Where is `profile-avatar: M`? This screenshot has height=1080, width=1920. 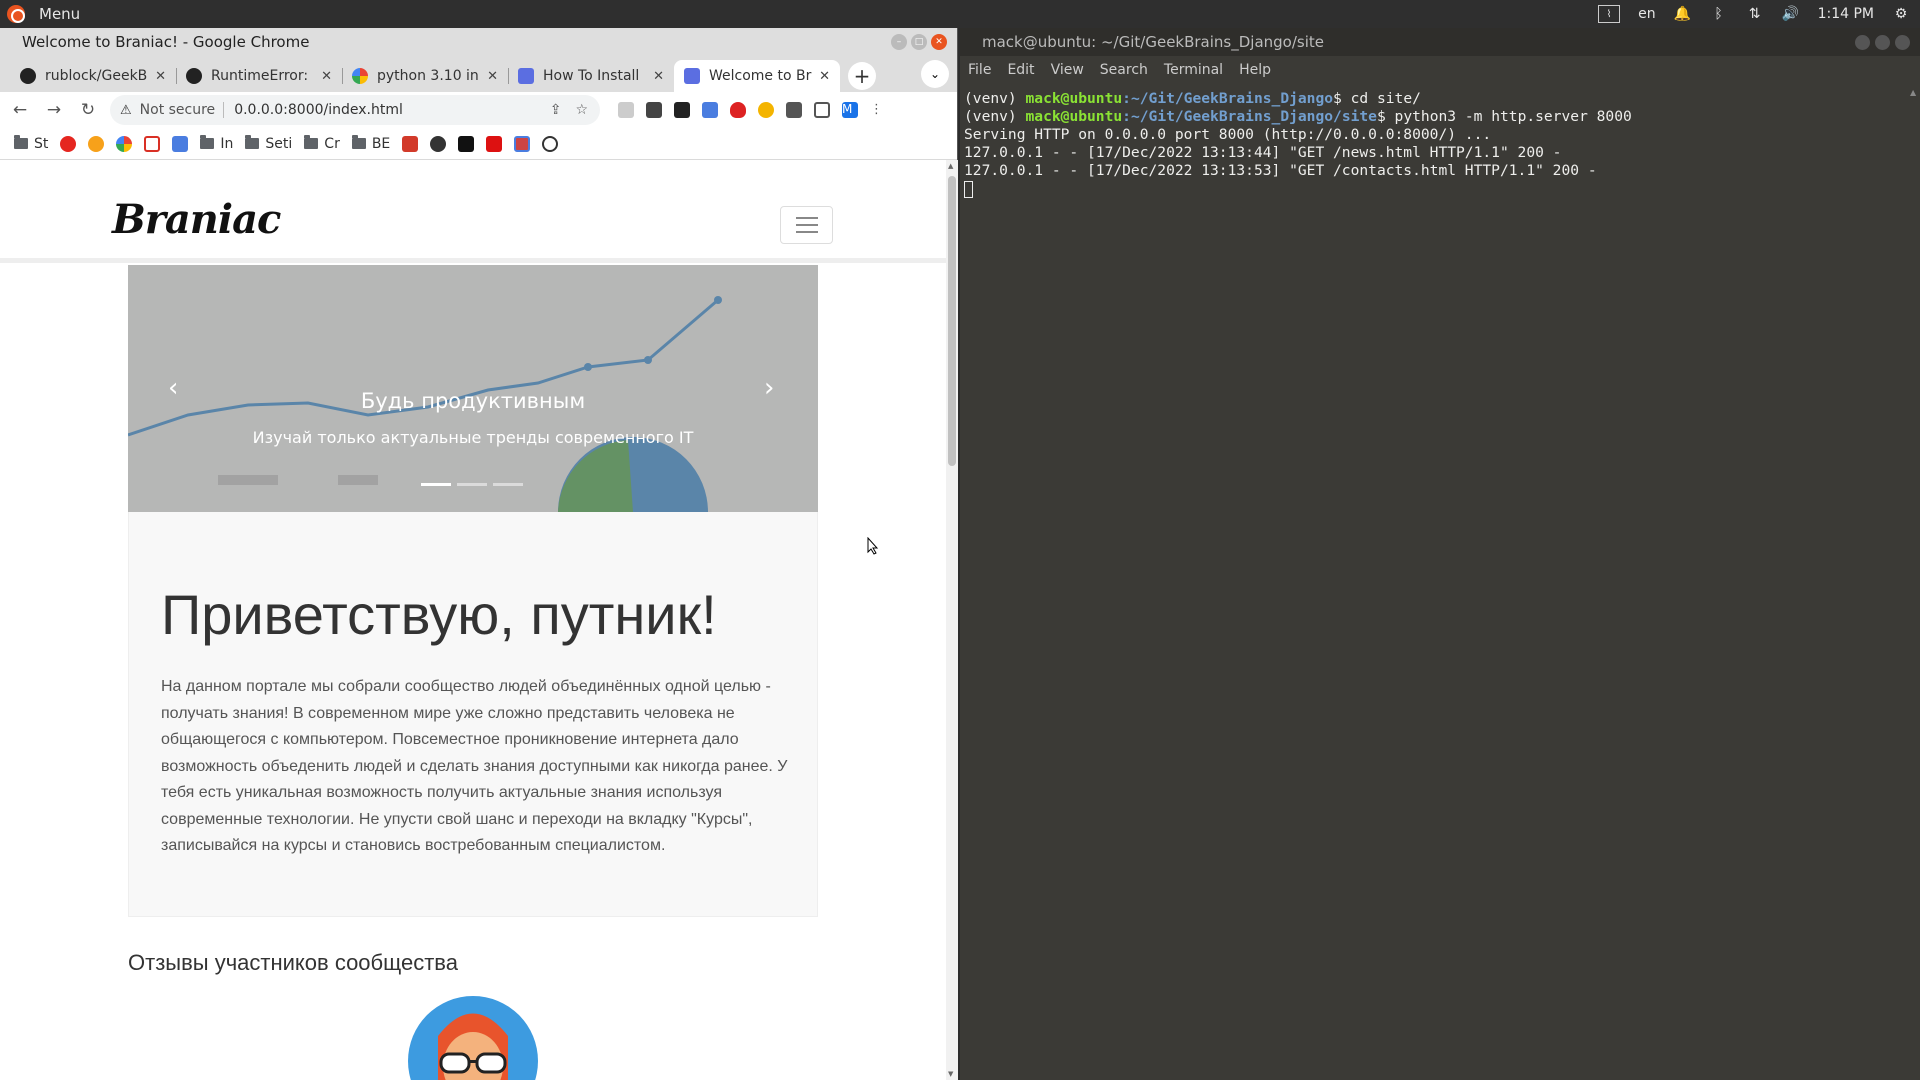 profile-avatar: M is located at coordinates (850, 110).